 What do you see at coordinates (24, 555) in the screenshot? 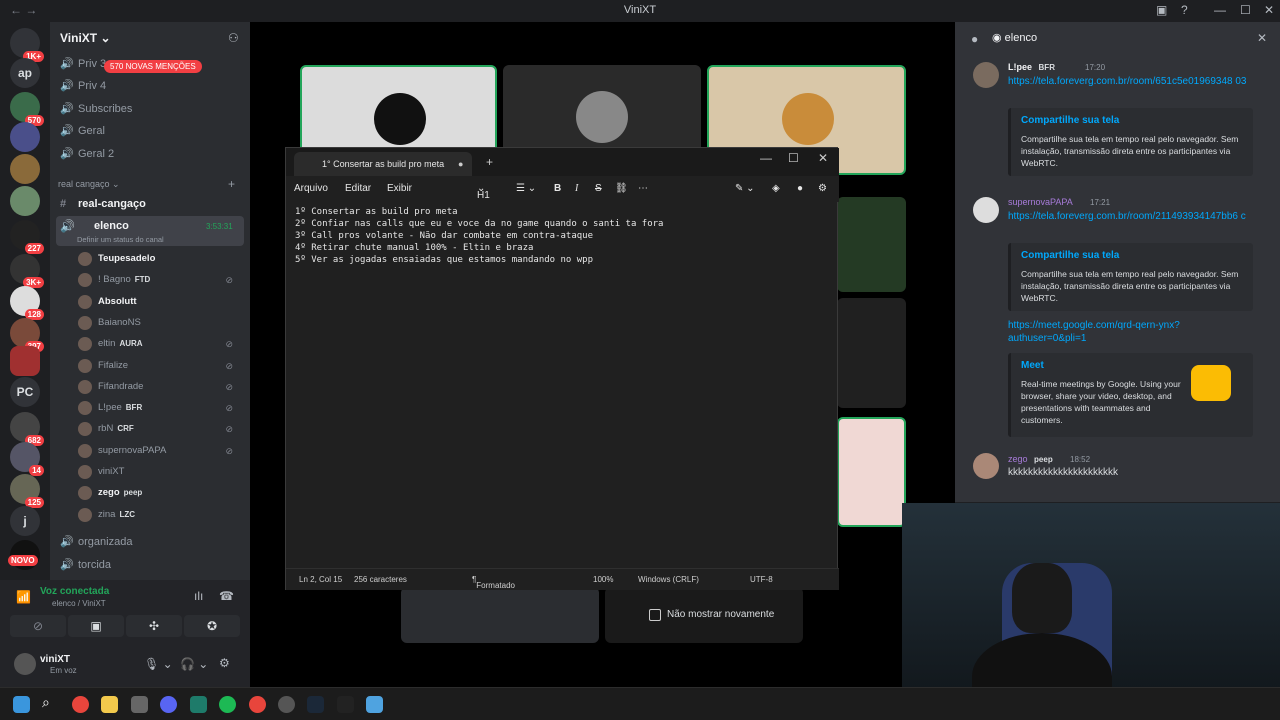
I see `server-icon: NOVO` at bounding box center [24, 555].